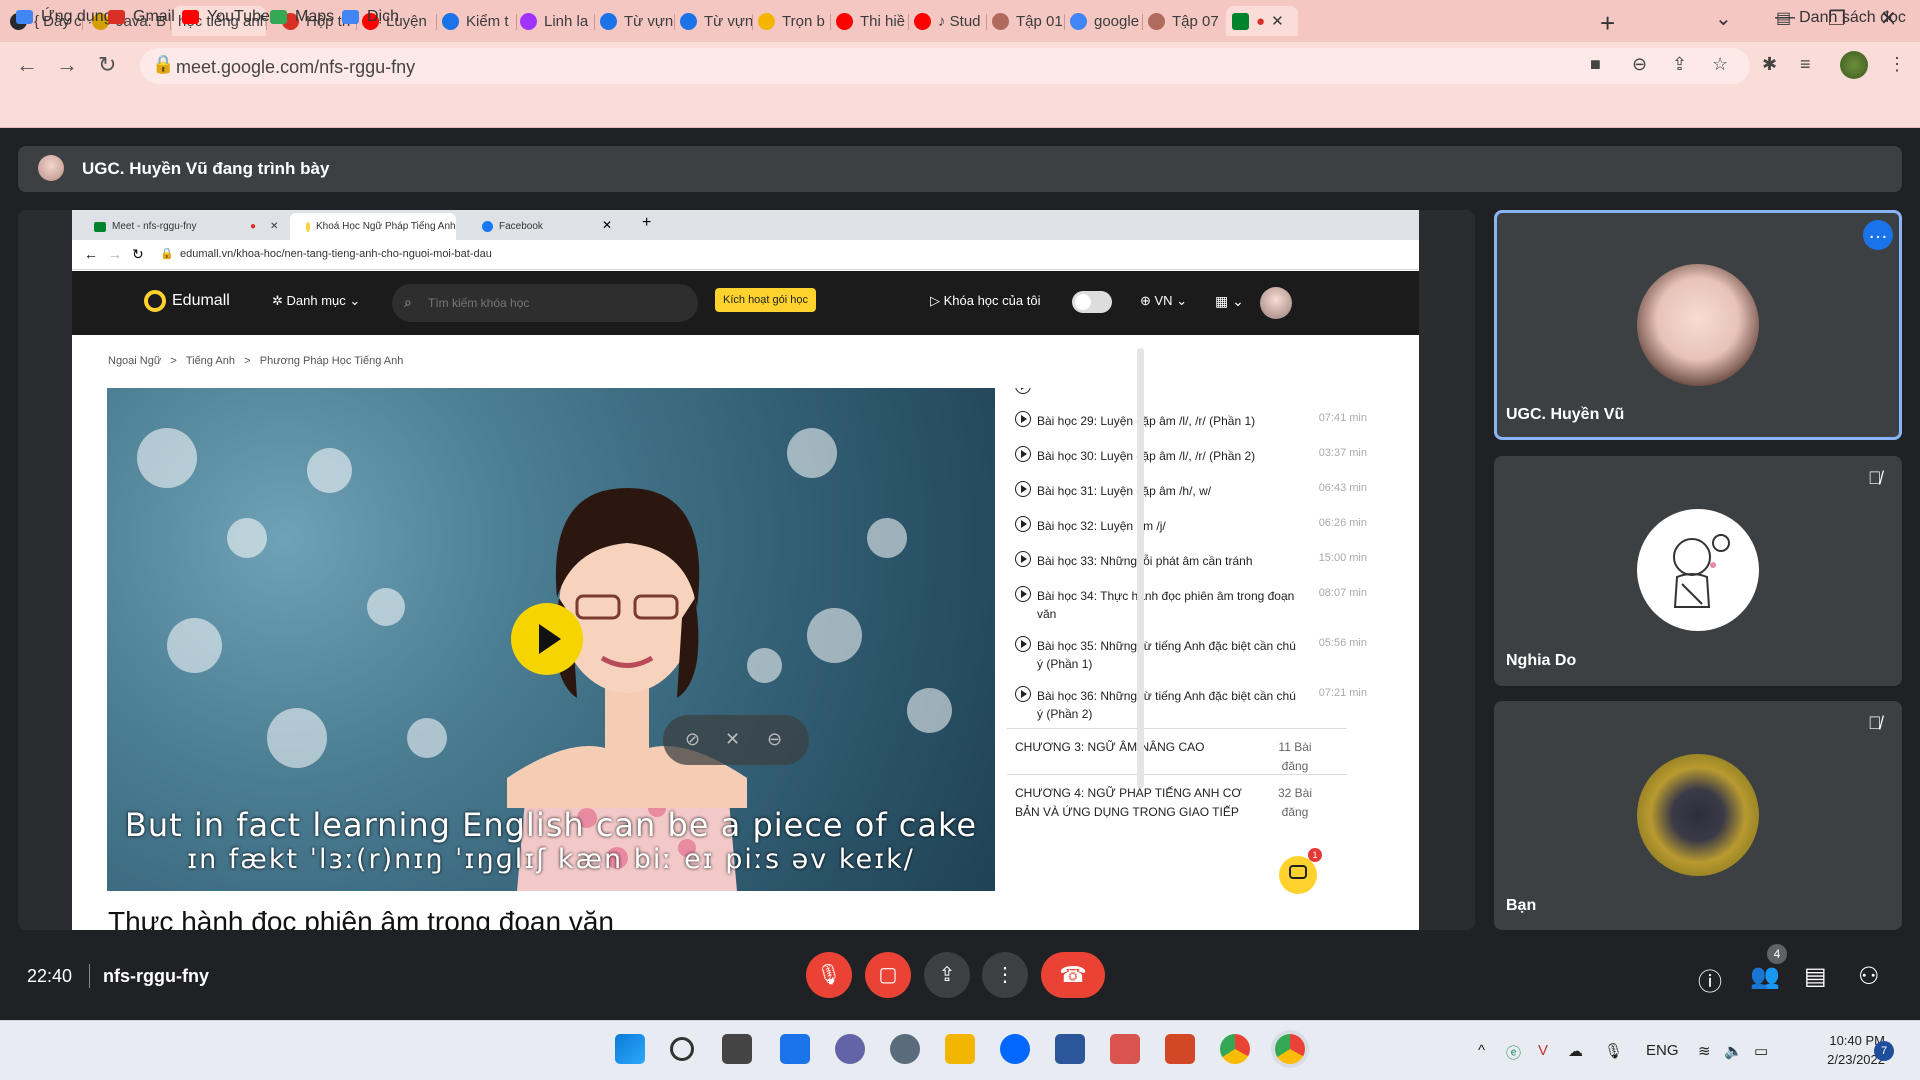  What do you see at coordinates (869, 21) in the screenshot?
I see `browser-tab: Thi hiề` at bounding box center [869, 21].